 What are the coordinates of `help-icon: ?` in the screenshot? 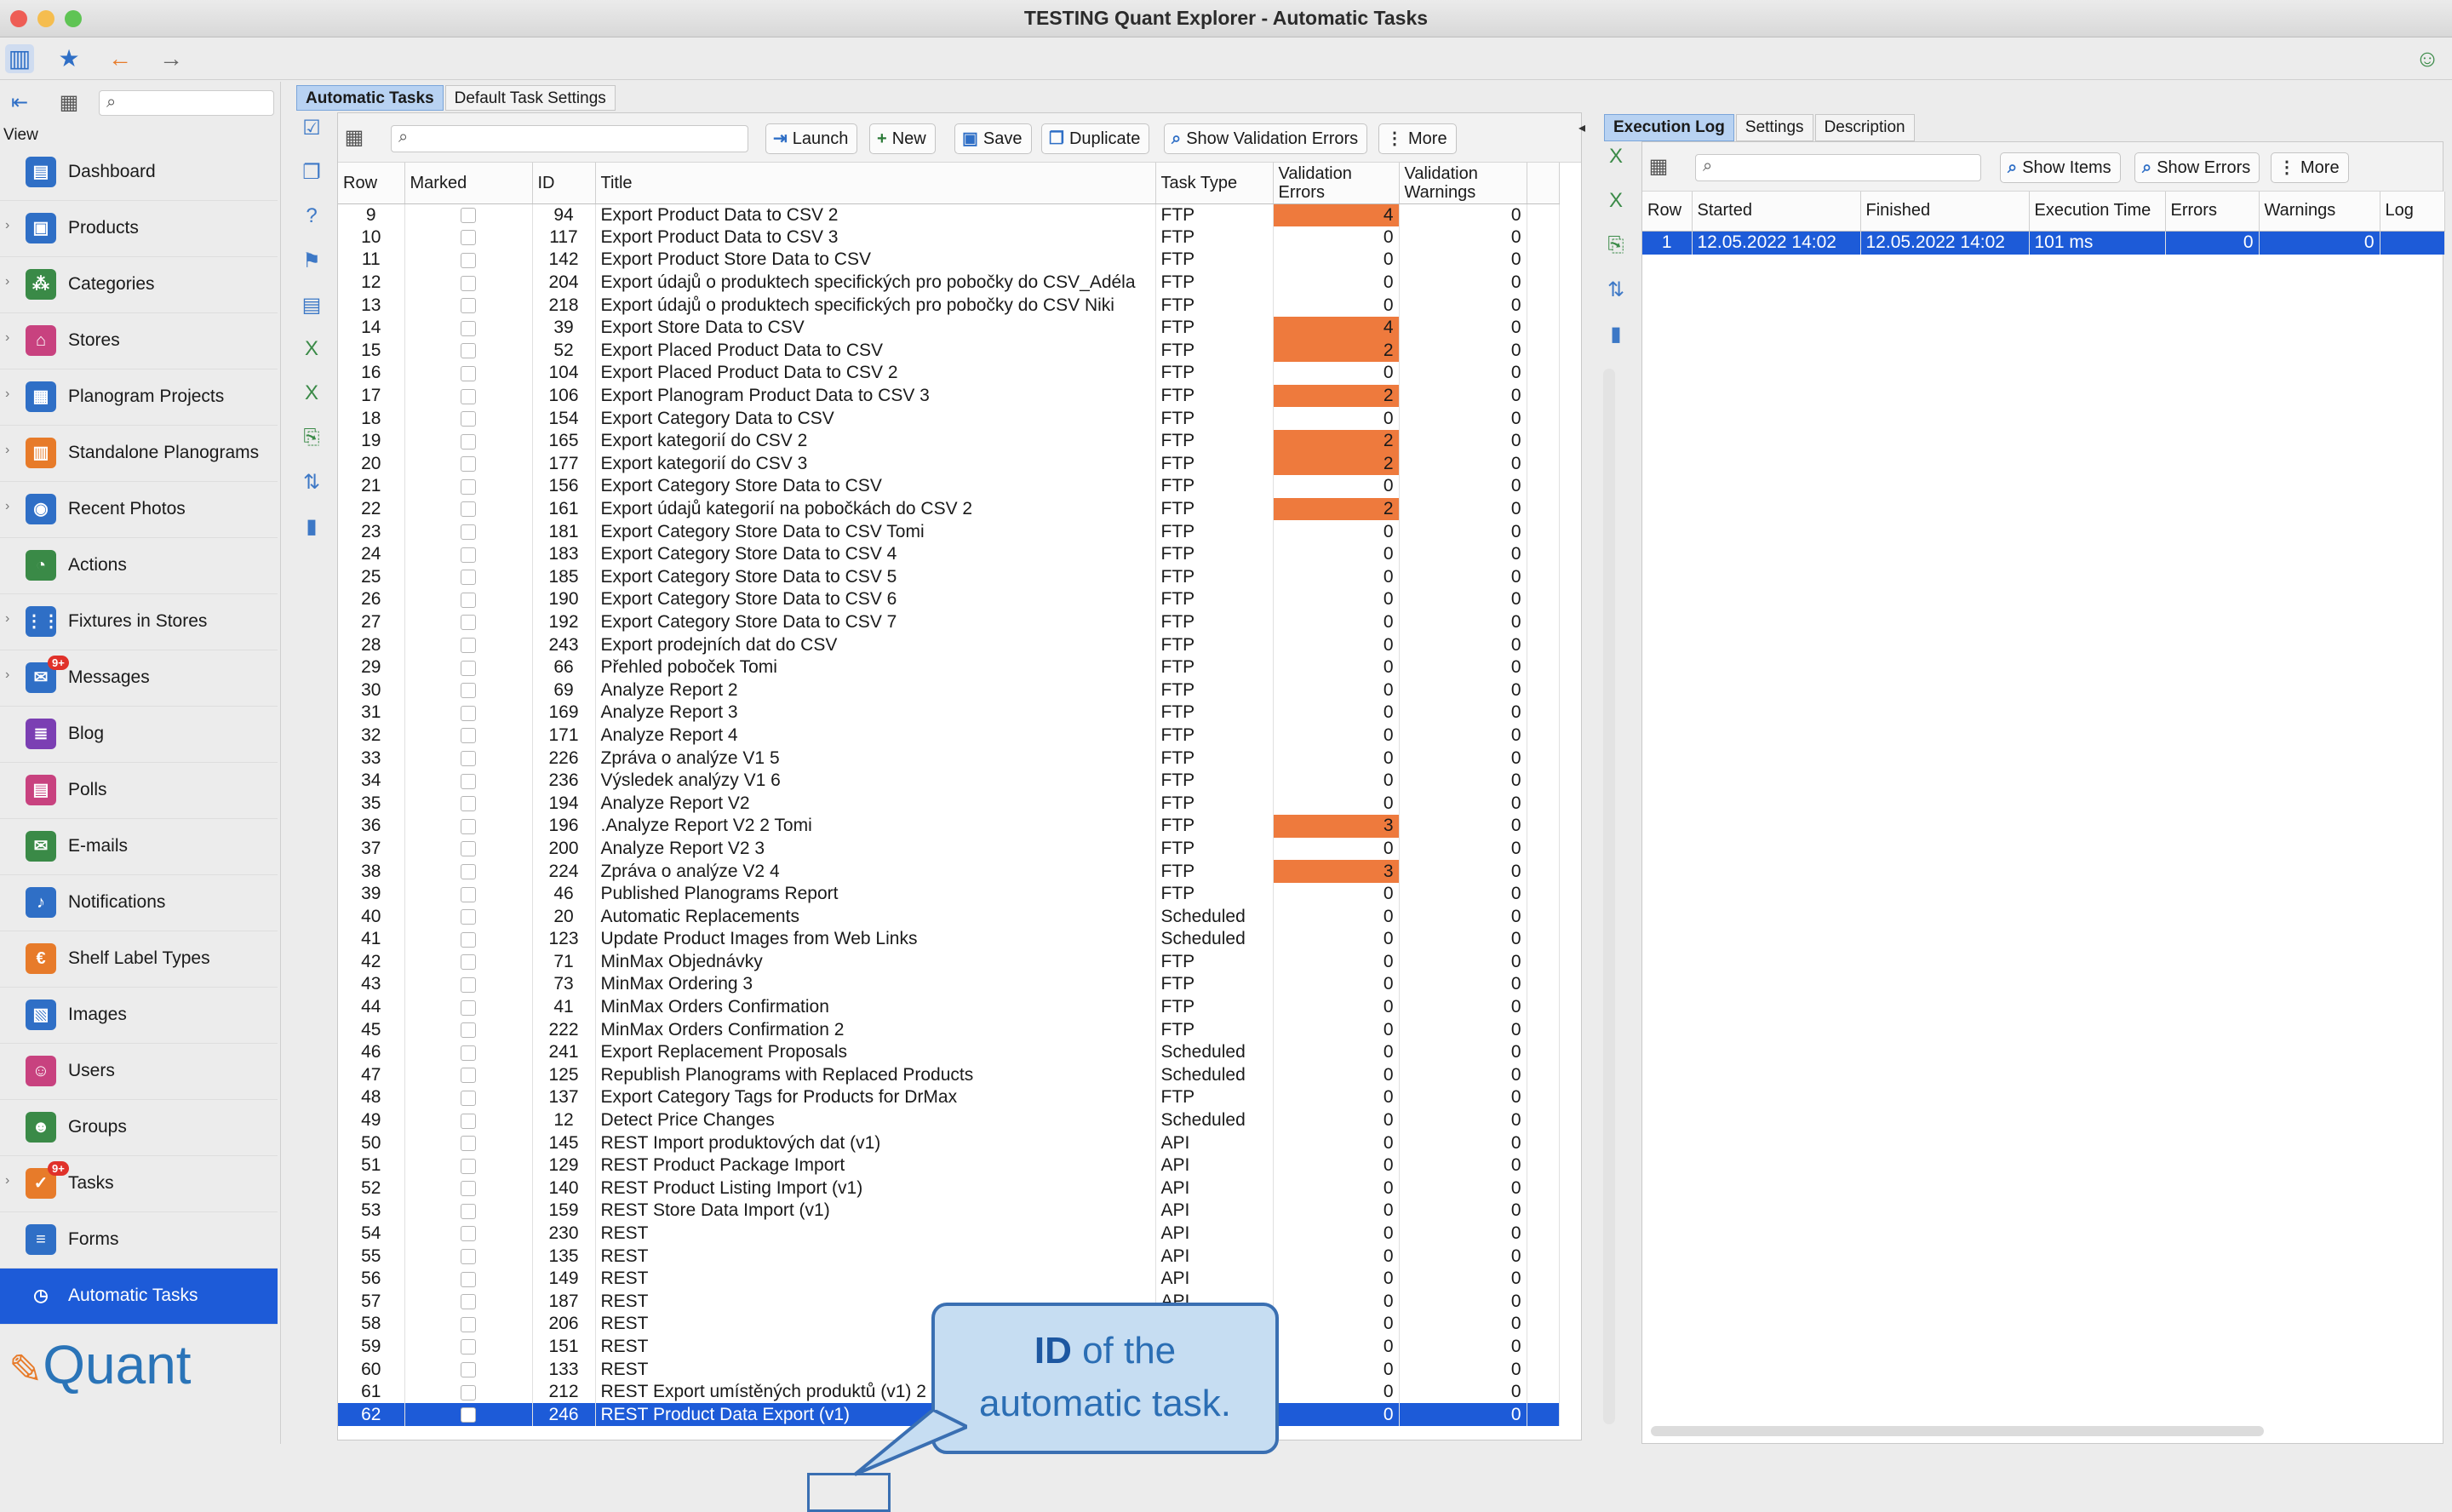 It's located at (311, 226).